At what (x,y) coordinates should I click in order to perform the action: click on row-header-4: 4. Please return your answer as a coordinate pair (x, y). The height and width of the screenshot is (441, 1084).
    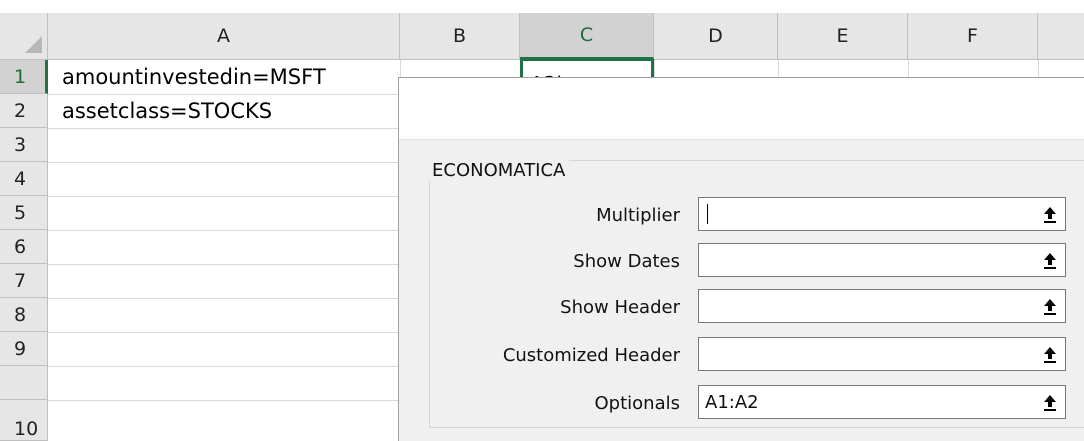
    Looking at the image, I should click on (24, 179).